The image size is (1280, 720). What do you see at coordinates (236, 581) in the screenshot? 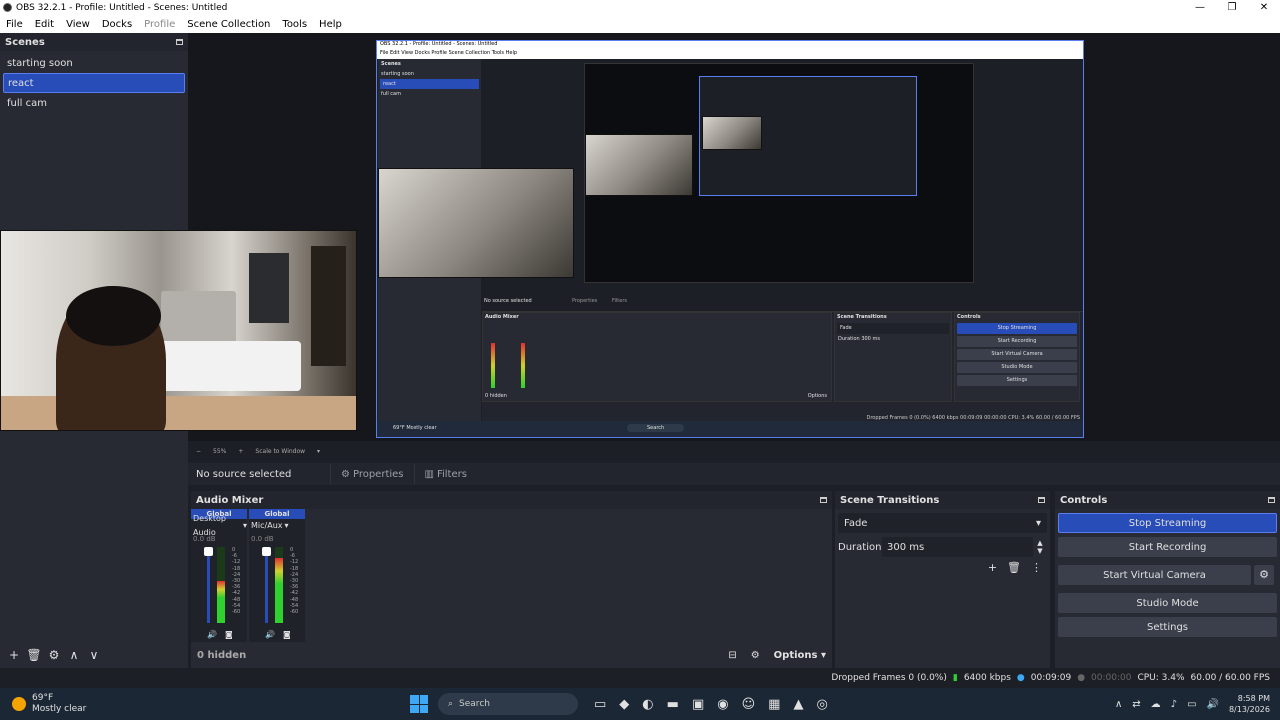
I see `meter-scale: 0 -6 -12 -18 -24 -30 -36 -42 -48 -54 -60` at bounding box center [236, 581].